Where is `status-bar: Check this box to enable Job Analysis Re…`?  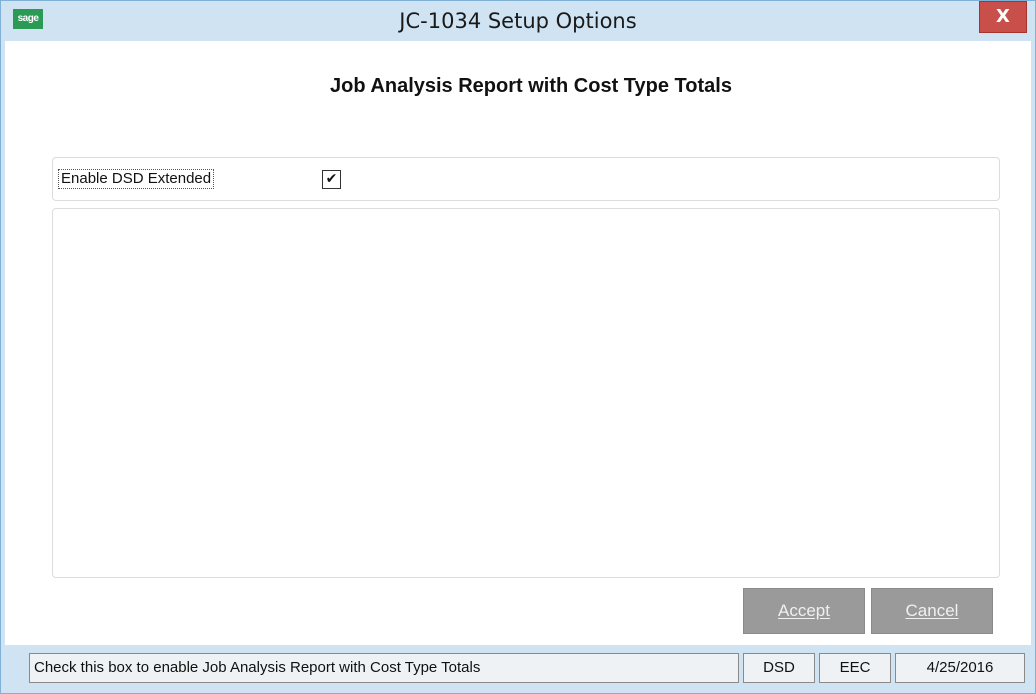 status-bar: Check this box to enable Job Analysis Re… is located at coordinates (518, 669).